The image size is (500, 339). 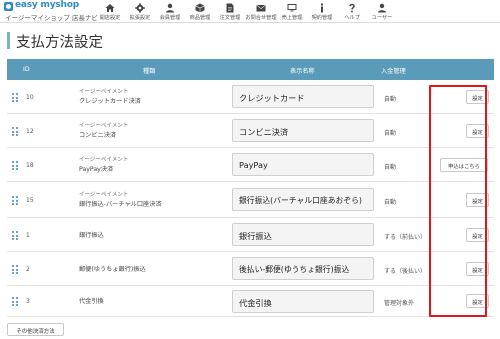 What do you see at coordinates (98, 135) in the screenshot?
I see `cell-type-label: コンビニ決済` at bounding box center [98, 135].